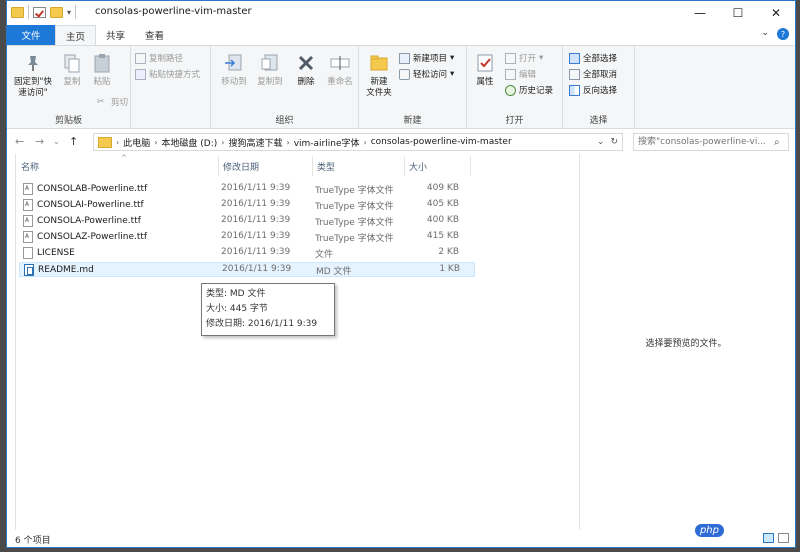 Image resolution: width=800 pixels, height=552 pixels. I want to click on back-arrow-icon: ←, so click(19, 141).